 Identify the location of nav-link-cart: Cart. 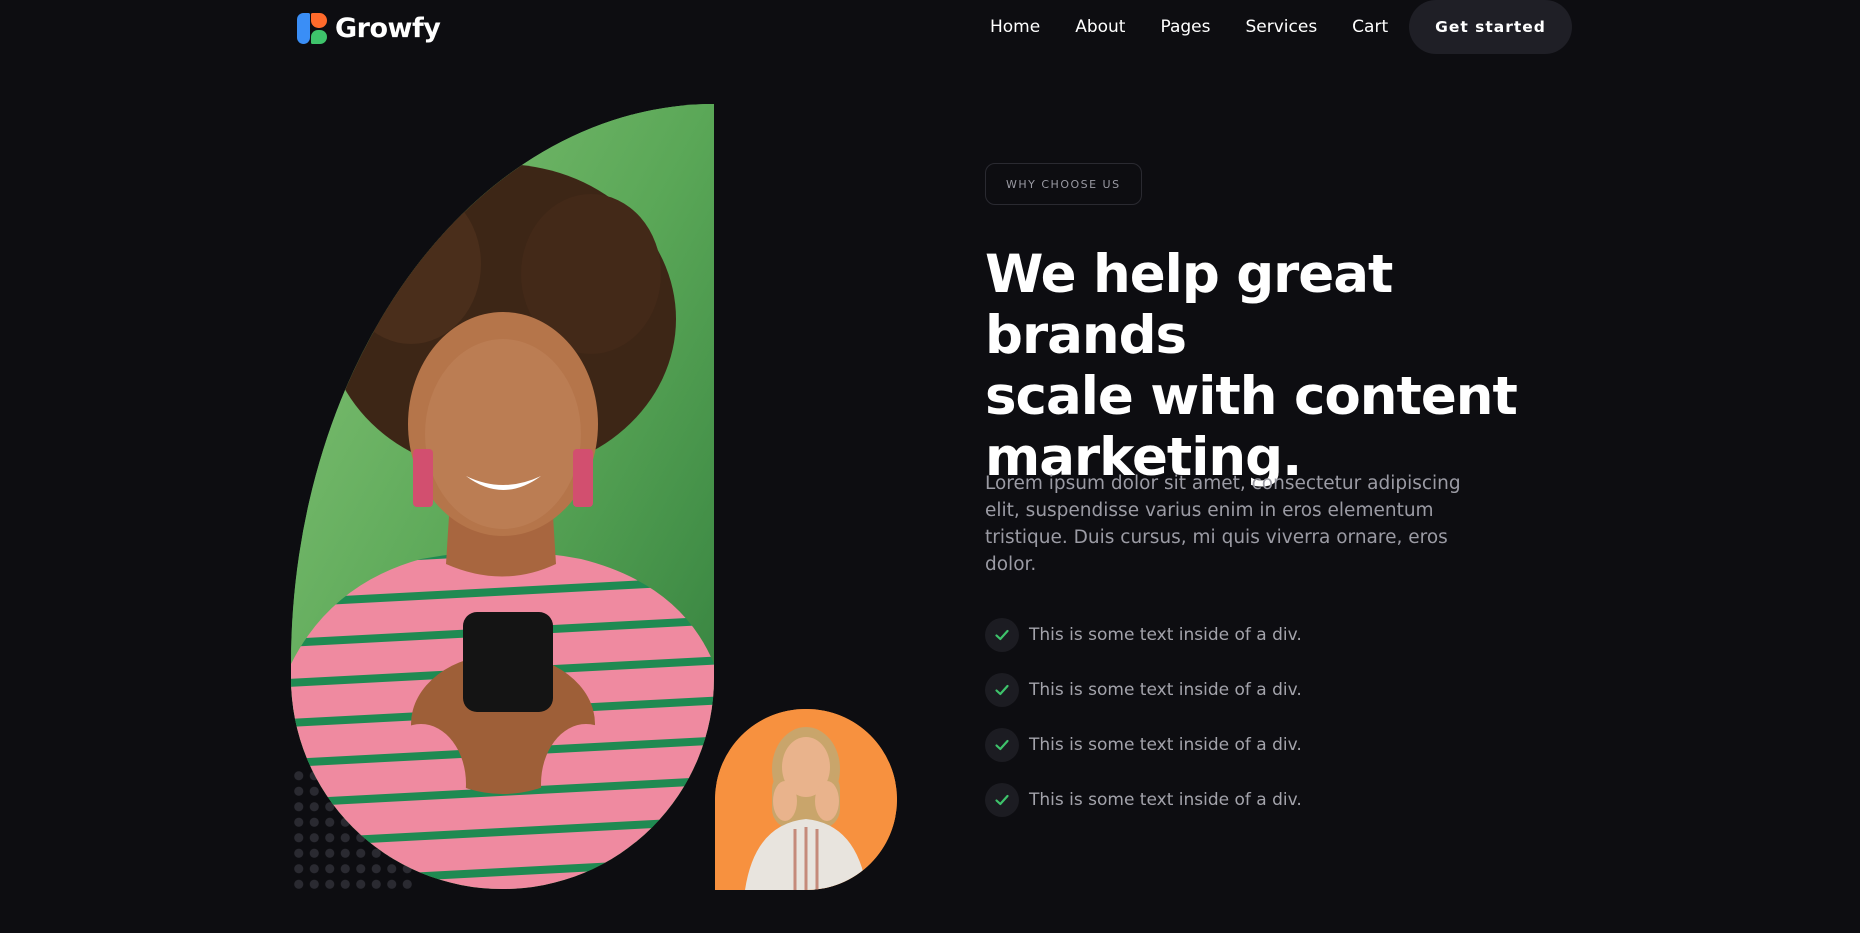
(1370, 27).